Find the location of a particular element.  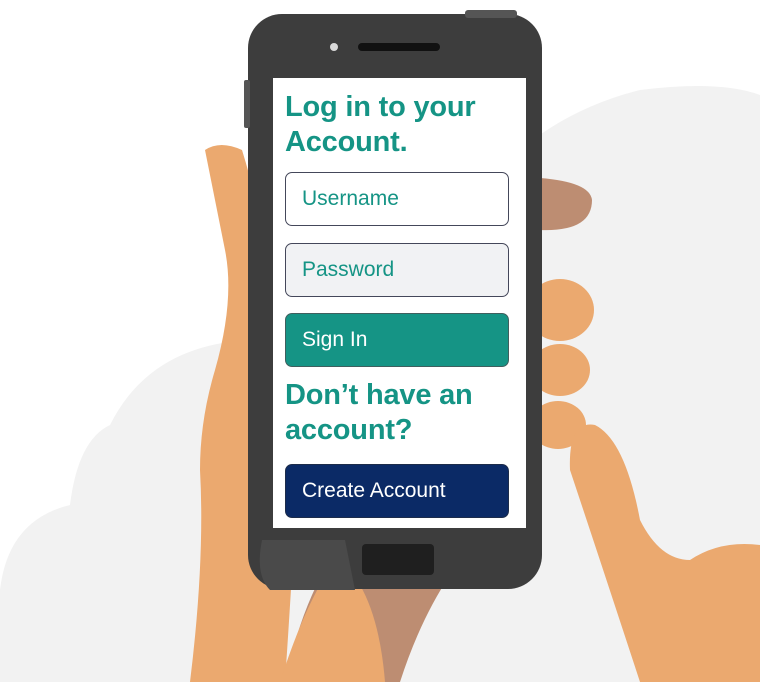

username-field: Username is located at coordinates (397, 199).